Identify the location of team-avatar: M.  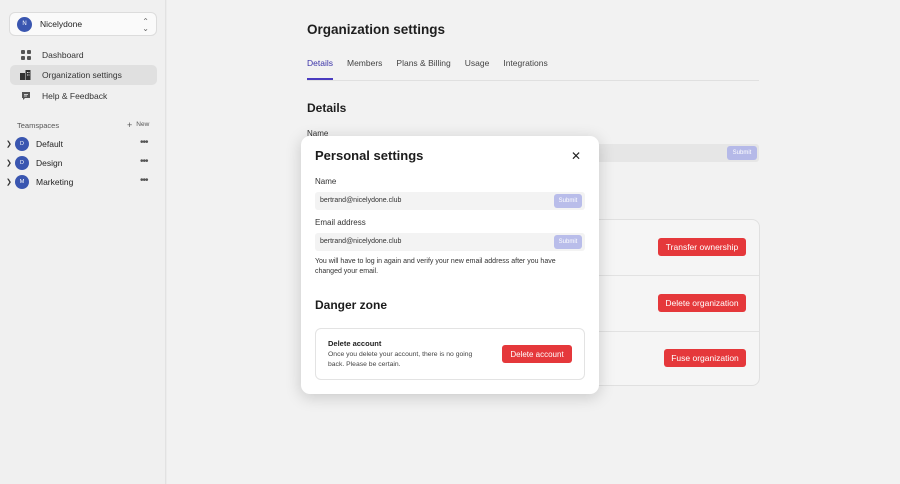
(22, 182).